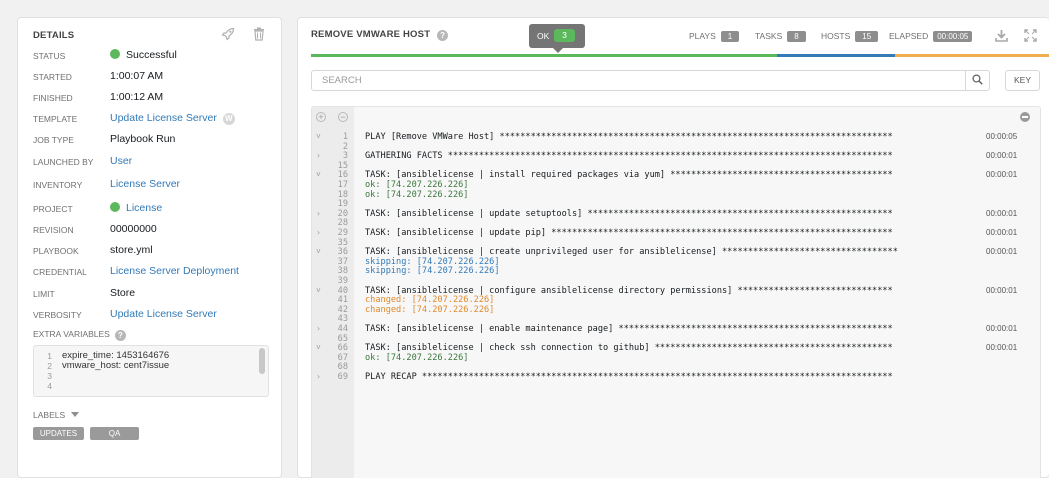 This screenshot has width=1049, height=478. I want to click on output-title: REMOVE VMWARE HOST?, so click(380, 35).